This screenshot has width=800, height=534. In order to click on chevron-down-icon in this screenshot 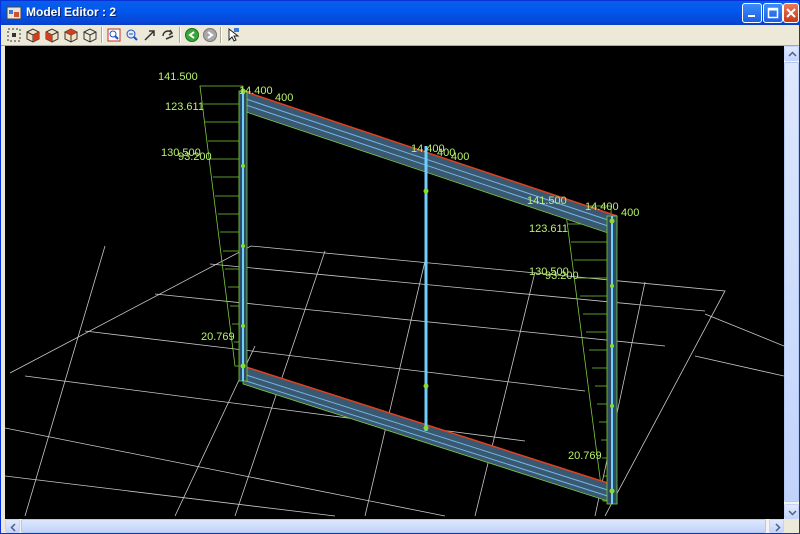, I will do `click(792, 513)`.